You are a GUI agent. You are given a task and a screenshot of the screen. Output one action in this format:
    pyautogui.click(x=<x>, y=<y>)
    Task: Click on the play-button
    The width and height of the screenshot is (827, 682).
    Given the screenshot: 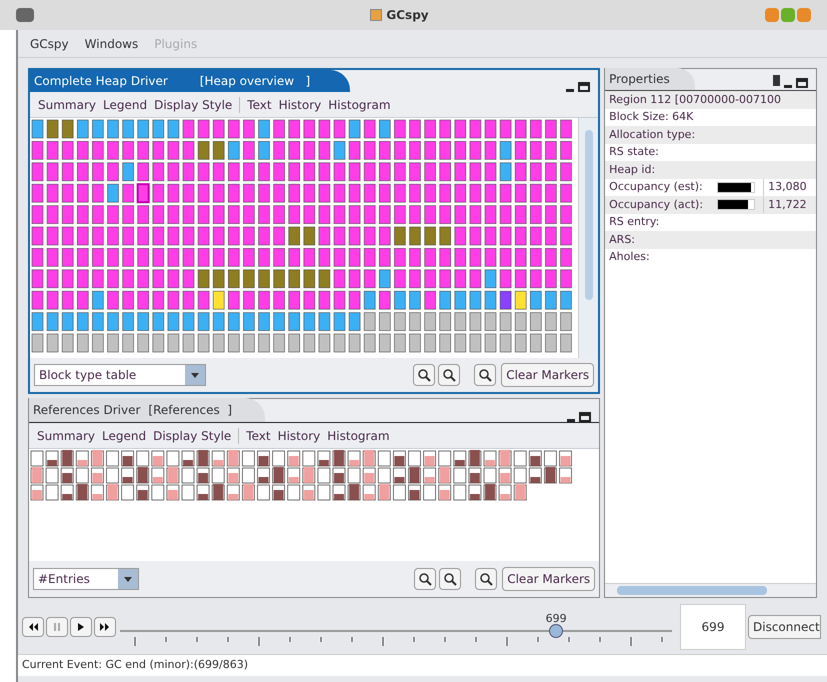 What is the action you would take?
    pyautogui.click(x=81, y=627)
    